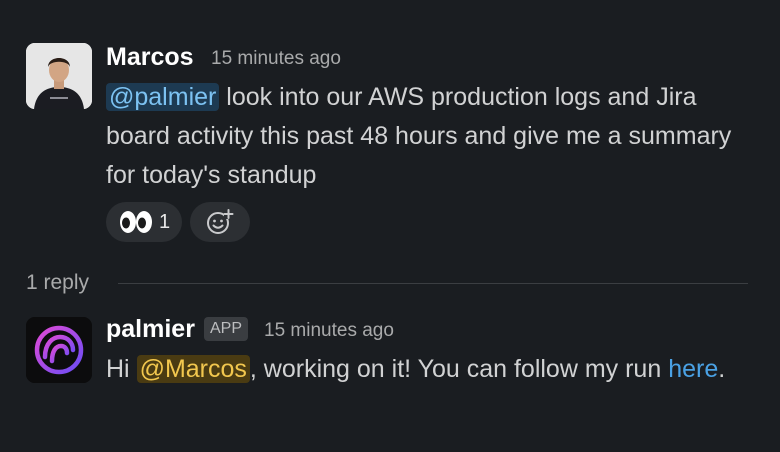  I want to click on message-author: palmier, so click(150, 329).